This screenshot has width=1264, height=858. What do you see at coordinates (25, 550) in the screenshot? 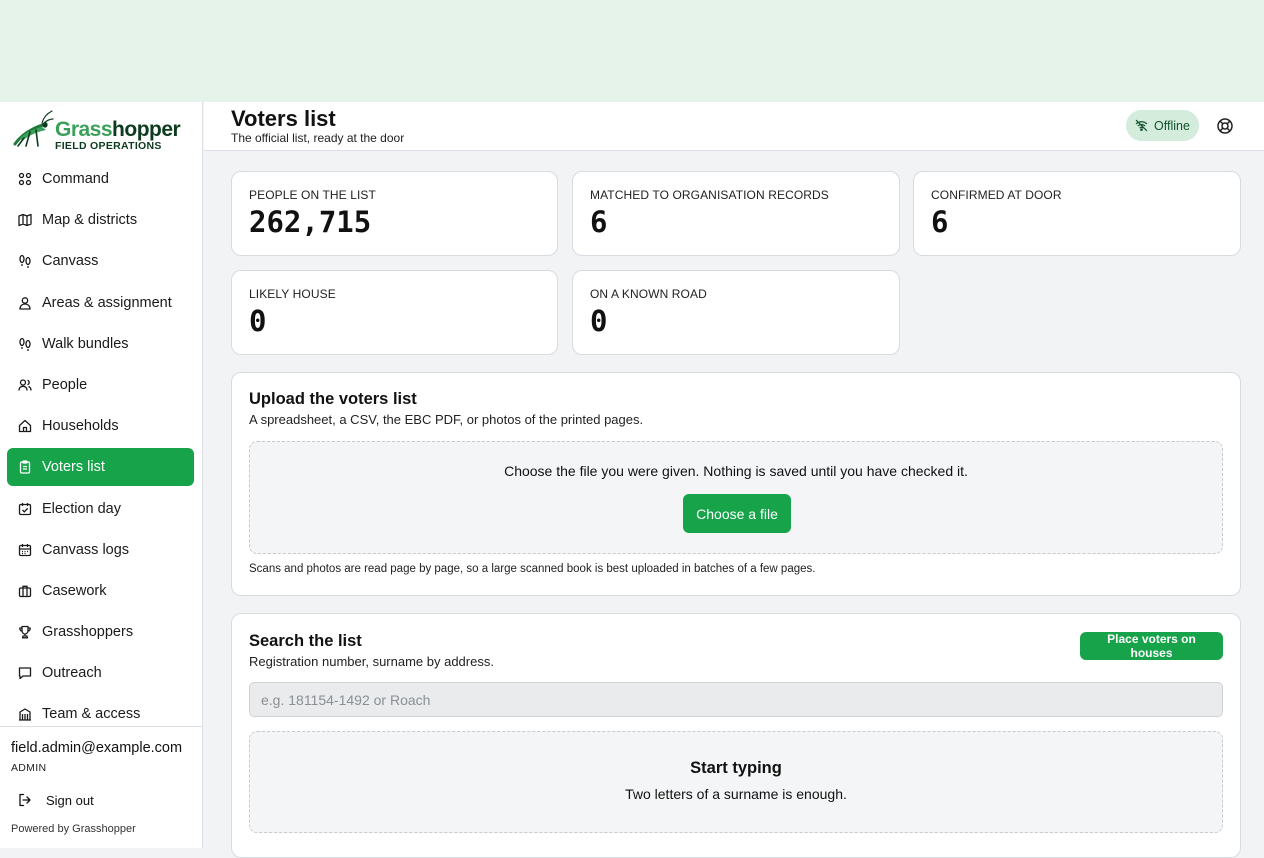
I see `calendar-icon` at bounding box center [25, 550].